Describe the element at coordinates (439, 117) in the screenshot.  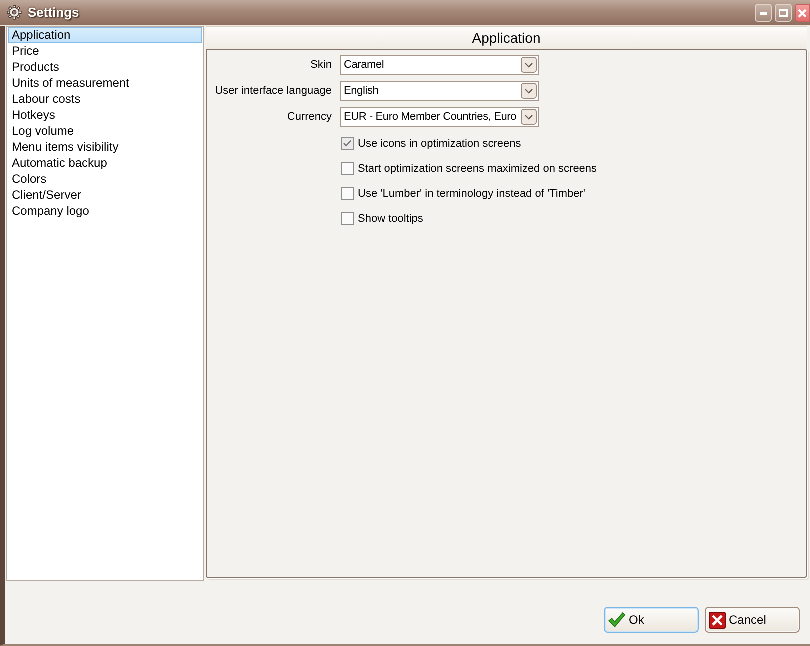
I see `dropdown-field: EUR - Euro Member Countries, Euro` at that location.